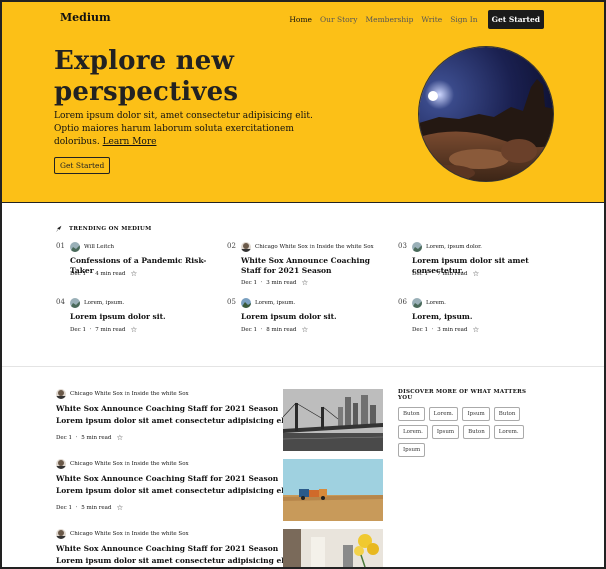  Describe the element at coordinates (58, 229) in the screenshot. I see `trending-icon` at that location.